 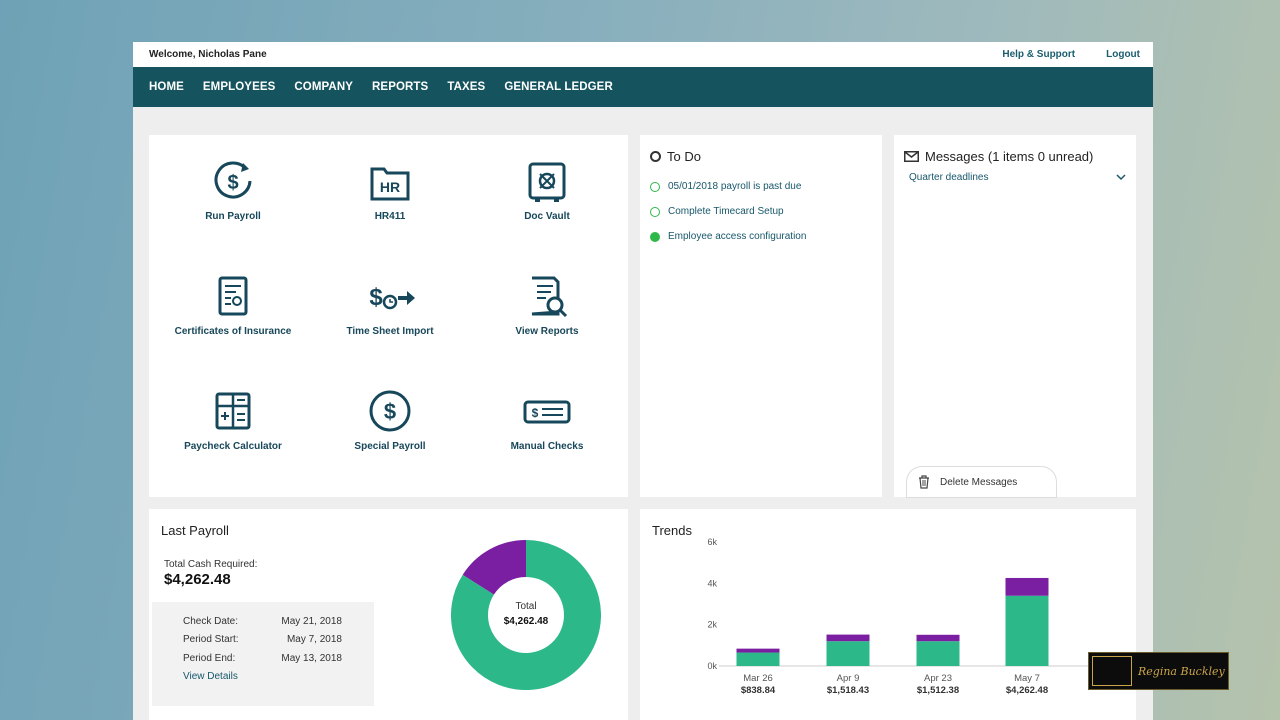 What do you see at coordinates (233, 446) in the screenshot?
I see `paycheck-calculator-label: Paycheck Calculator` at bounding box center [233, 446].